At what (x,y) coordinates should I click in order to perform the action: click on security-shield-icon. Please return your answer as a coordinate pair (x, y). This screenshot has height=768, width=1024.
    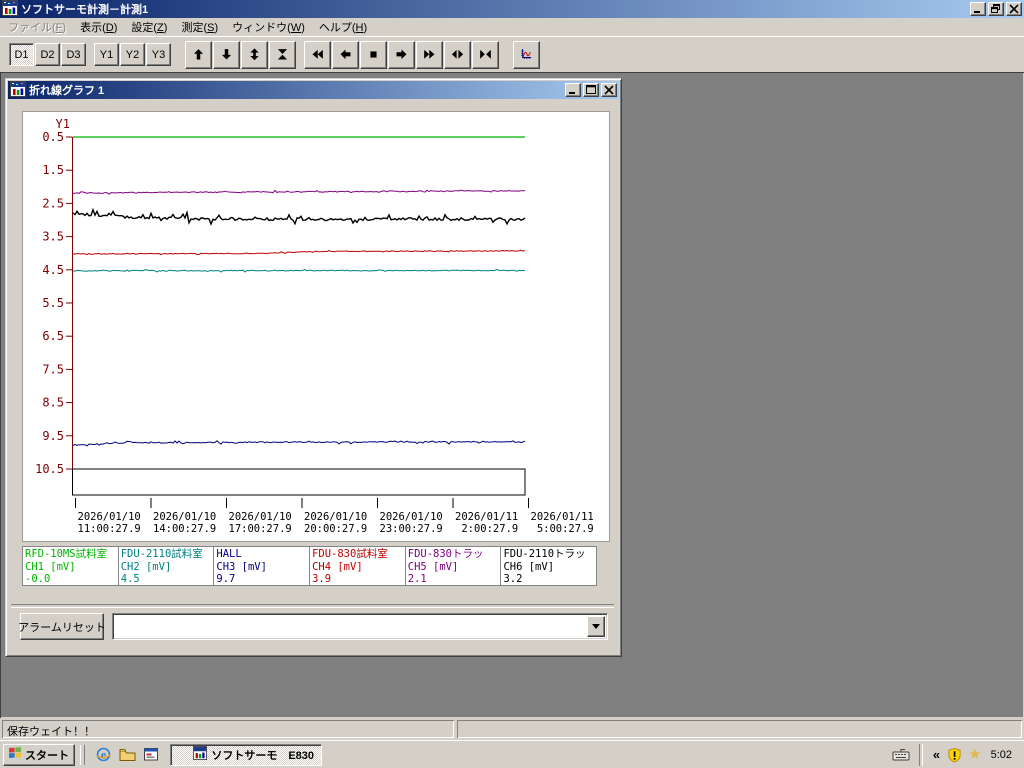
    Looking at the image, I should click on (954, 755).